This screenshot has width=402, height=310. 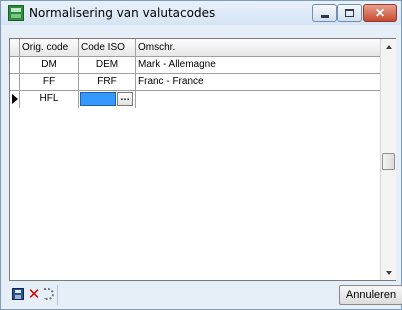 What do you see at coordinates (49, 82) in the screenshot?
I see `orig-code-cell: FF` at bounding box center [49, 82].